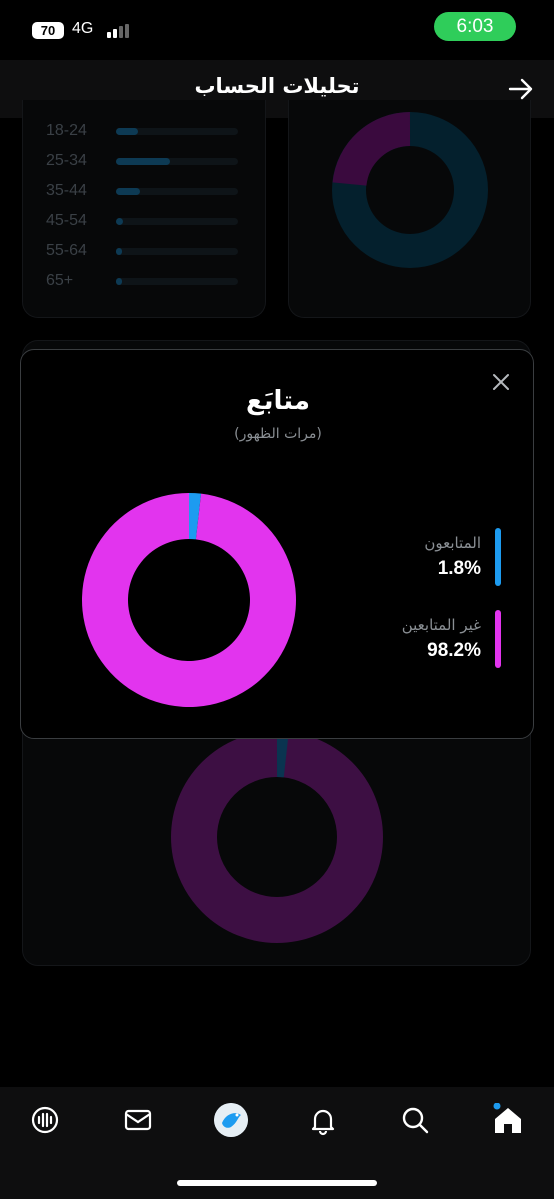 The width and height of the screenshot is (554, 1199). I want to click on status-bar: 70 4G 6:03, so click(277, 30).